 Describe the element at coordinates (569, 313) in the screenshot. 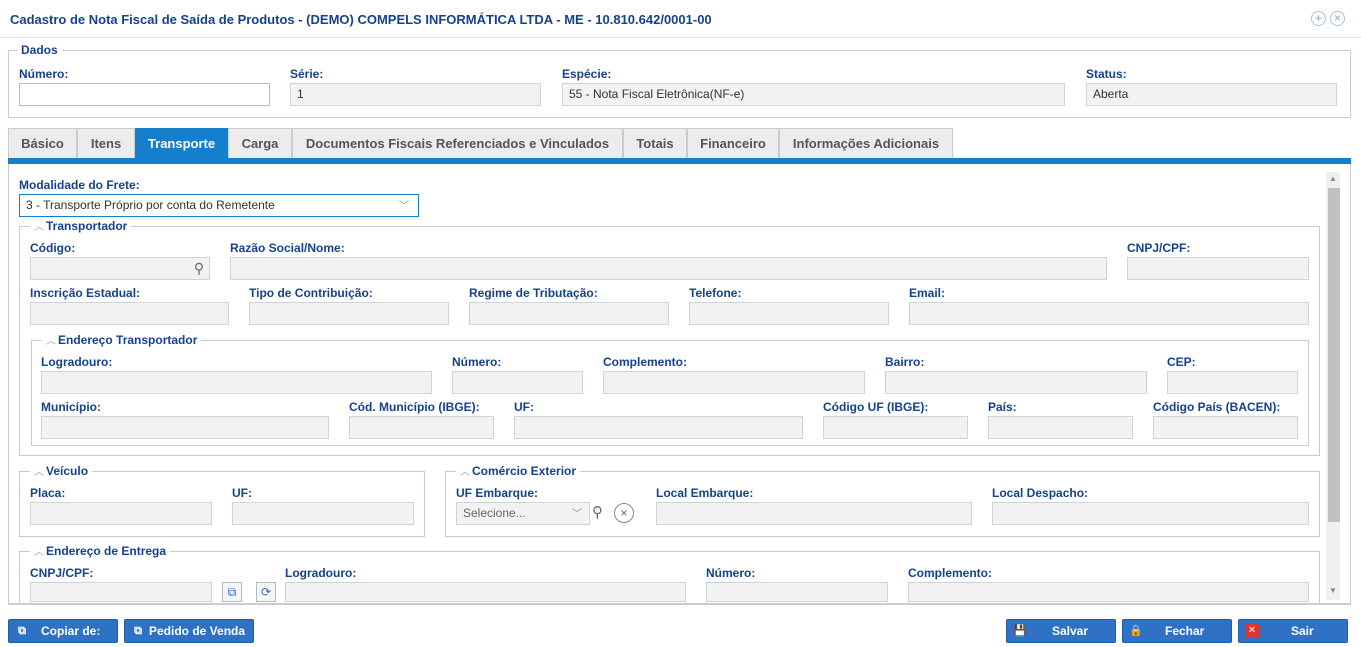

I see `regime-input` at that location.